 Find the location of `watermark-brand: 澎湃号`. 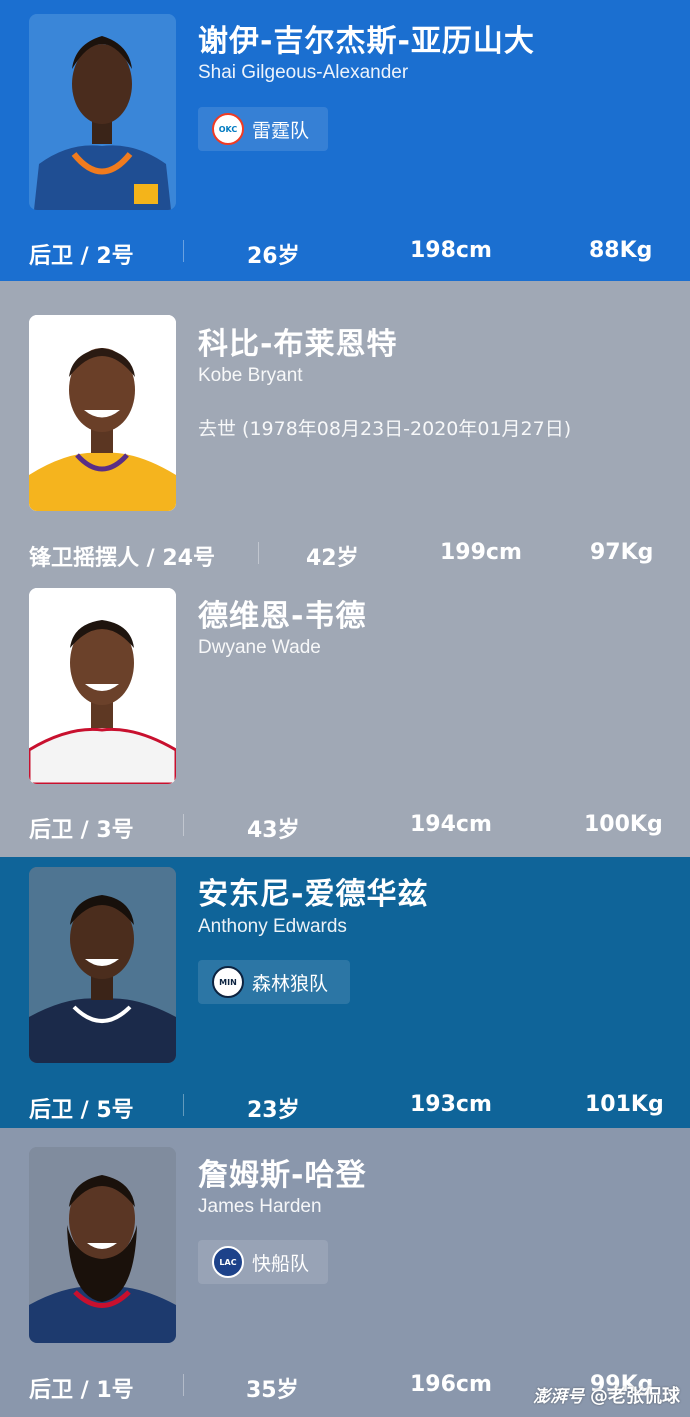

watermark-brand: 澎湃号 is located at coordinates (558, 1397).